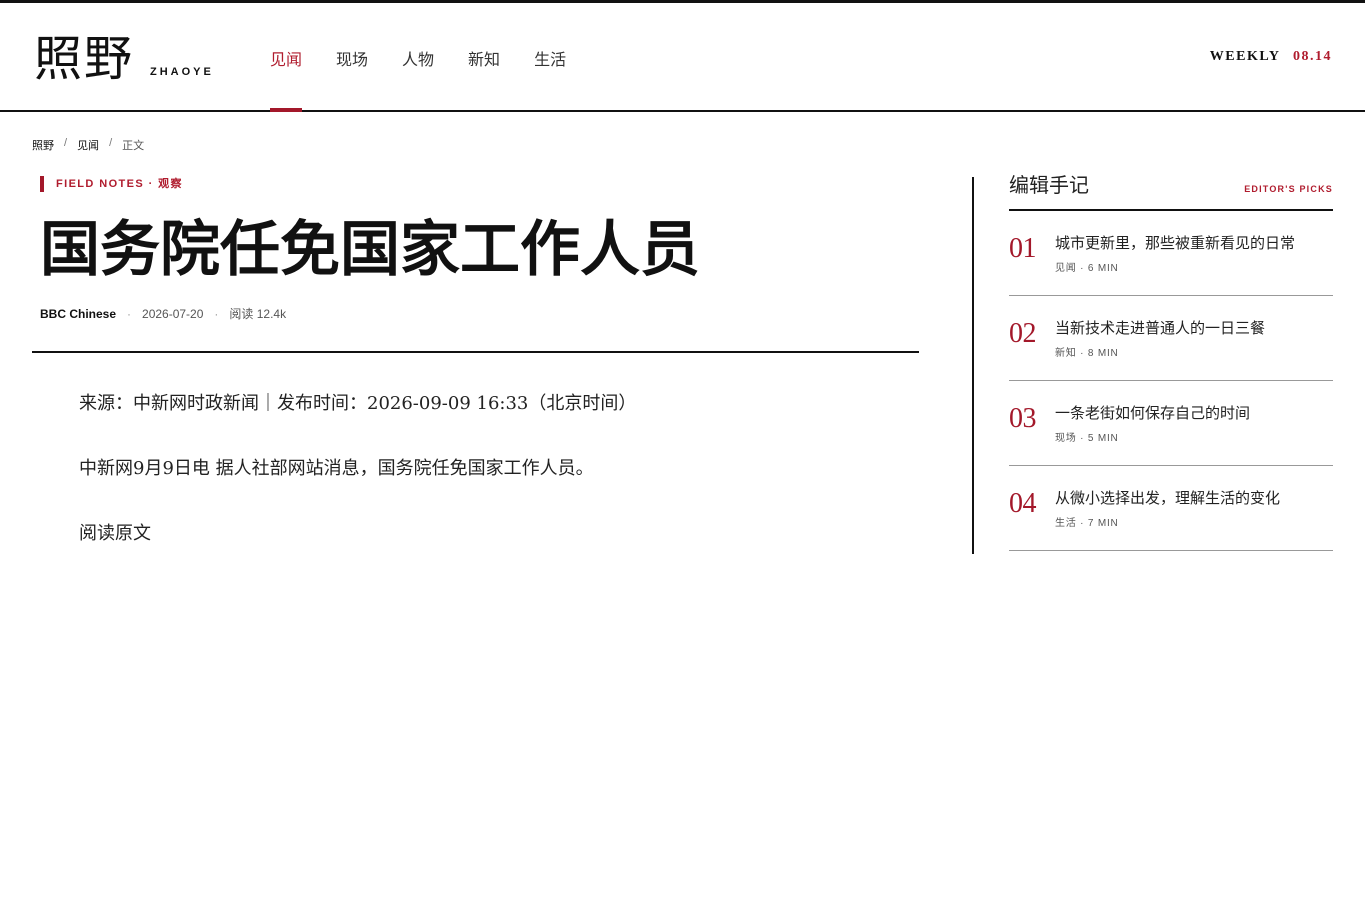 This screenshot has height=900, width=1365. What do you see at coordinates (1171, 192) in the screenshot?
I see `sidebar-header: 编辑手记 EDITOR'S PICKS` at bounding box center [1171, 192].